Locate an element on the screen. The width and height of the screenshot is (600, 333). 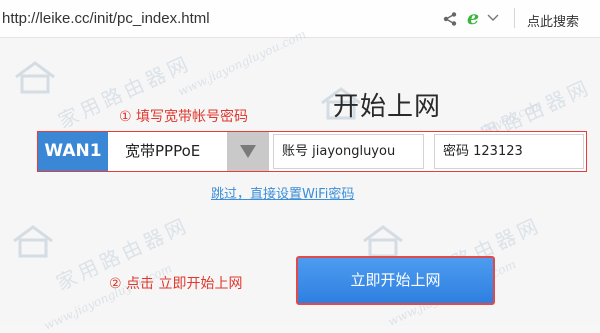
password-input: 密码 123123 is located at coordinates (509, 151).